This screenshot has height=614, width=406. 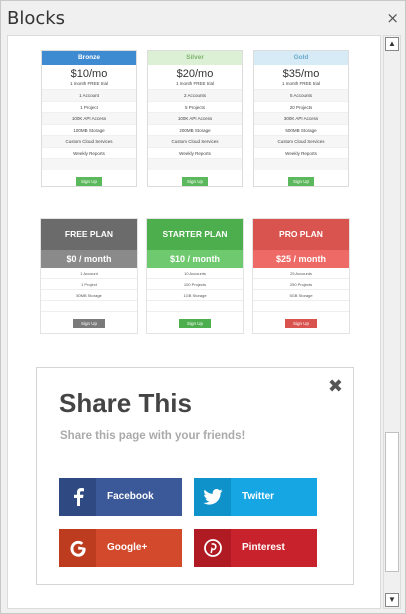 I want to click on close-icon: ✖, so click(x=335, y=386).